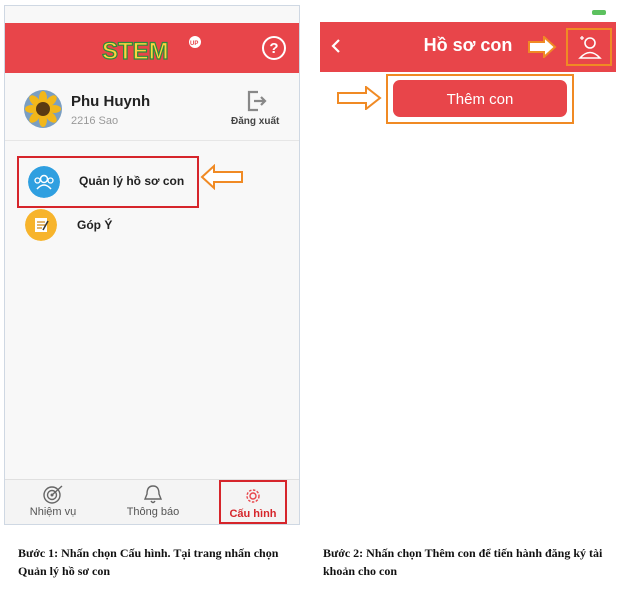  I want to click on notepad-icon, so click(41, 225).